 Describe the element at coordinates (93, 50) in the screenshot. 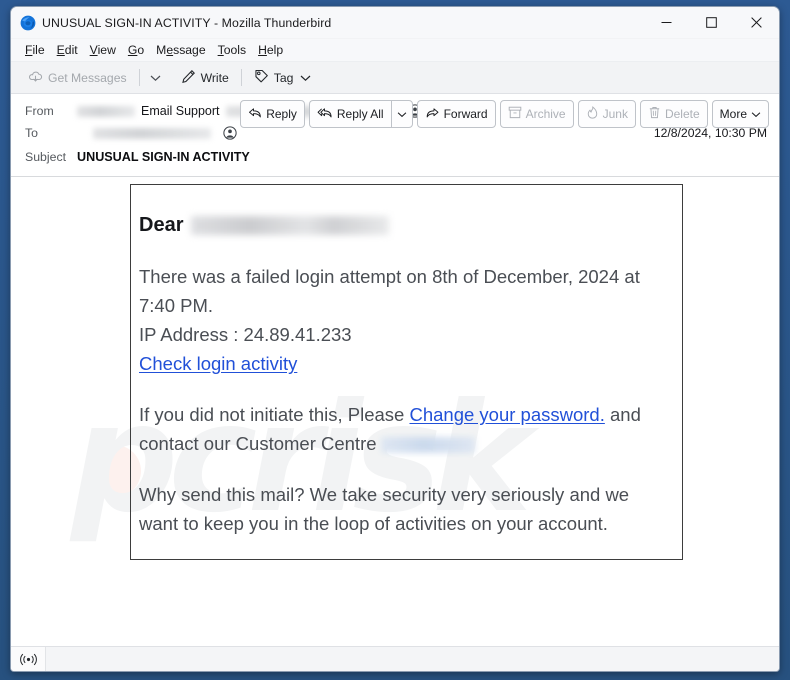

I see `menu-view-accel: V` at that location.